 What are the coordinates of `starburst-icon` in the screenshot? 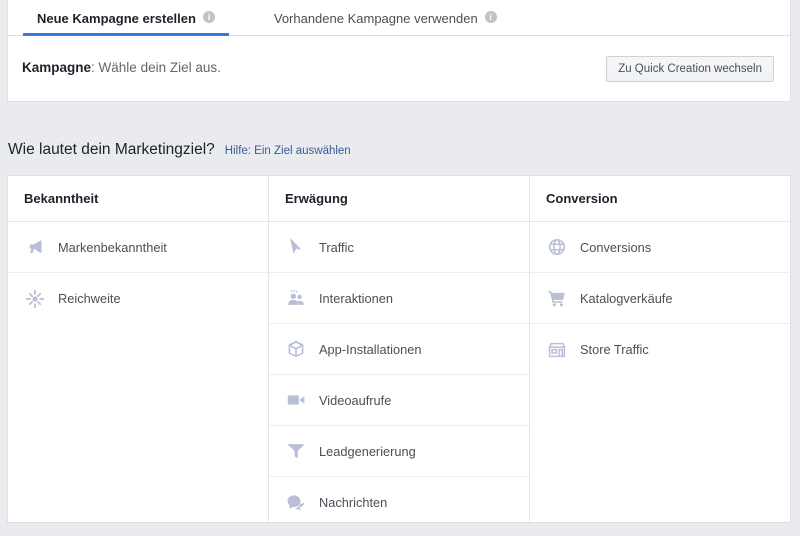 It's located at (35, 299).